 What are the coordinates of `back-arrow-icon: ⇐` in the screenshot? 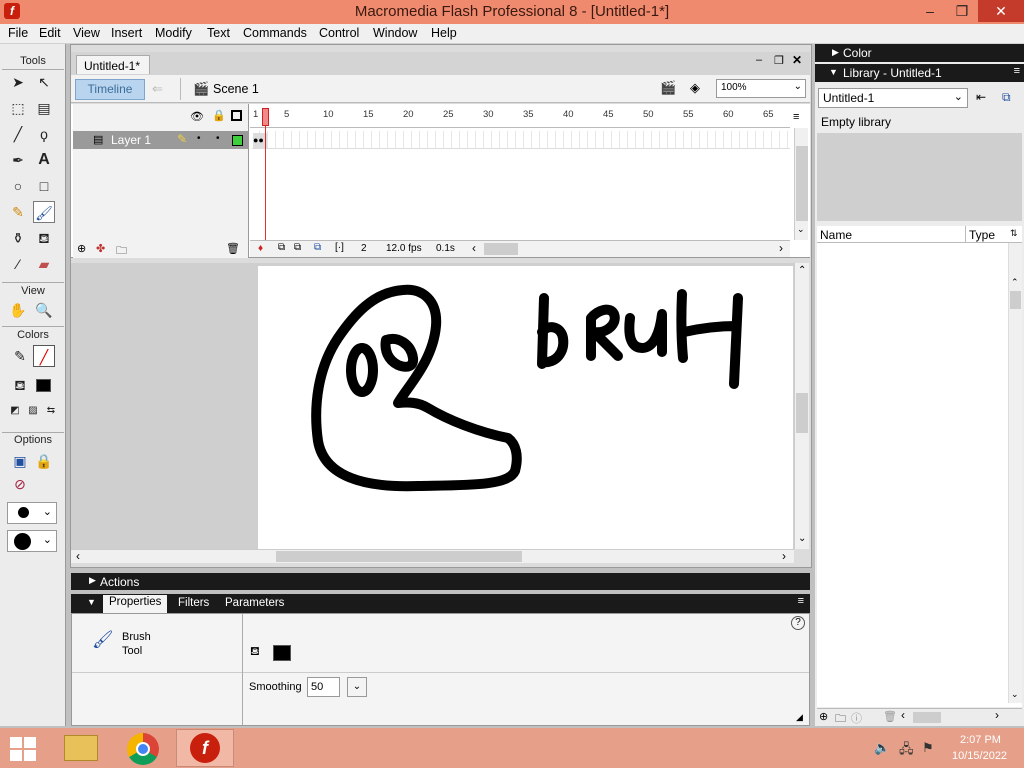 It's located at (157, 89).